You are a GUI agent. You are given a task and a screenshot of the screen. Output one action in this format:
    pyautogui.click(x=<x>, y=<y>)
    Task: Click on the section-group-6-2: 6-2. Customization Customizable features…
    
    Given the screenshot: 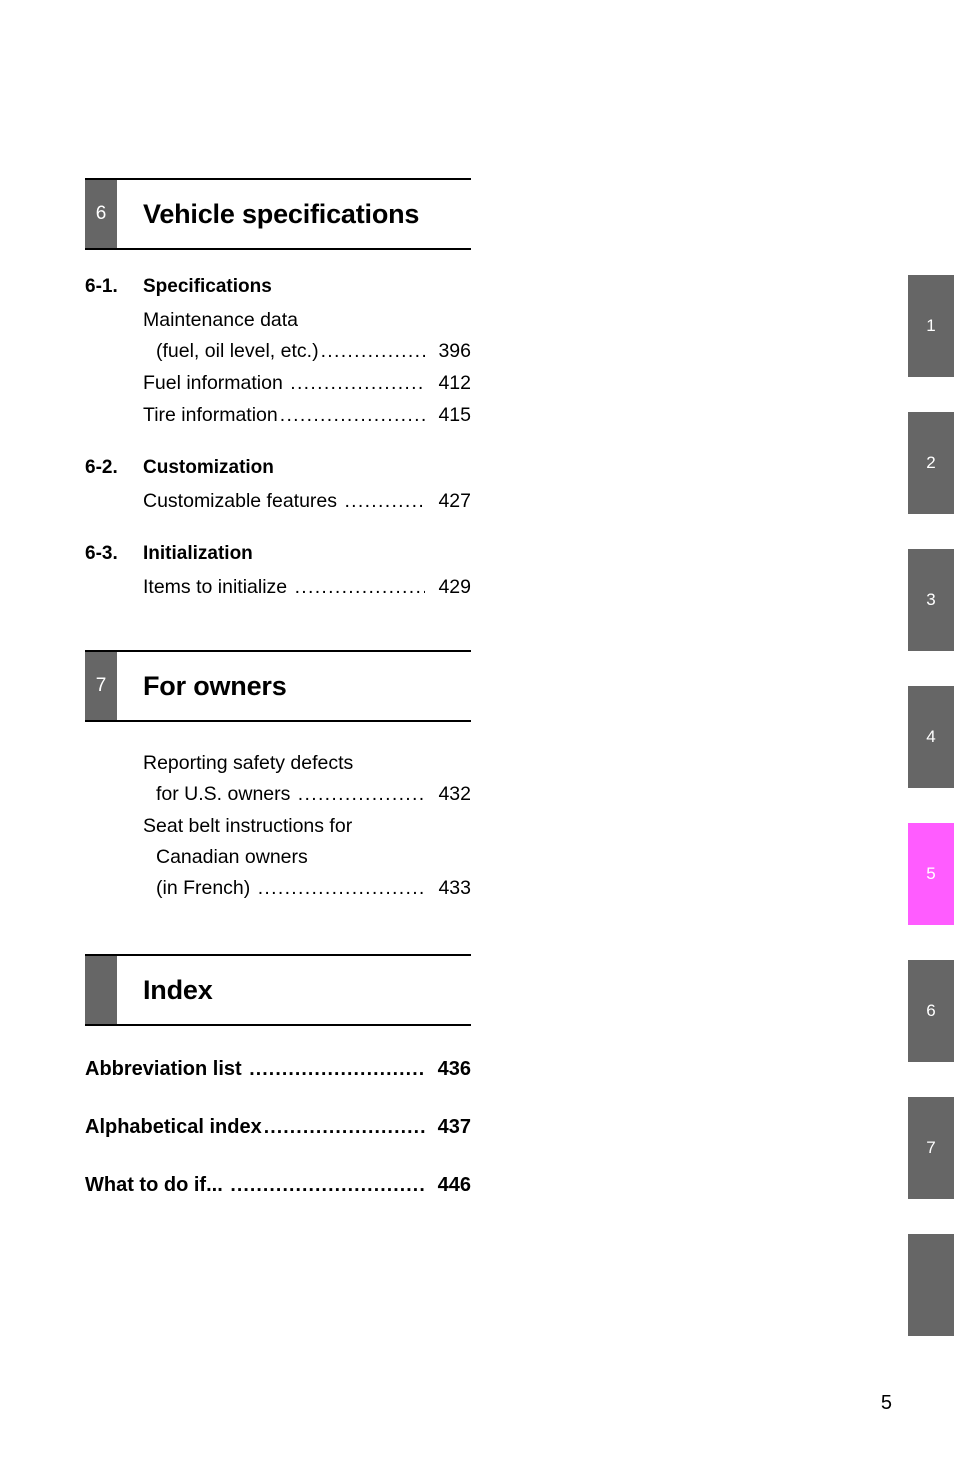 What is the action you would take?
    pyautogui.click(x=278, y=487)
    